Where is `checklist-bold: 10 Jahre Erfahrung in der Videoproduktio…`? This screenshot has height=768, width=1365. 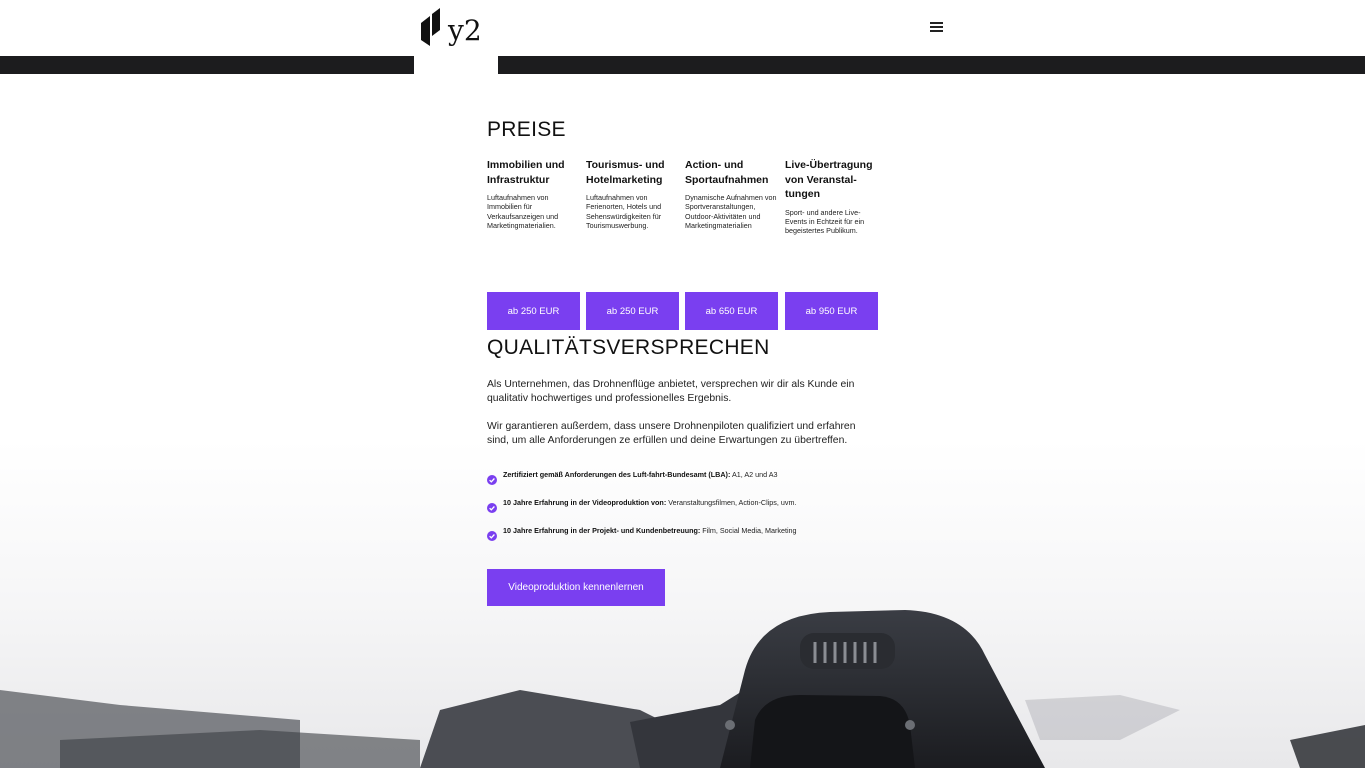
checklist-bold: 10 Jahre Erfahrung in der Videoproduktio… is located at coordinates (585, 502).